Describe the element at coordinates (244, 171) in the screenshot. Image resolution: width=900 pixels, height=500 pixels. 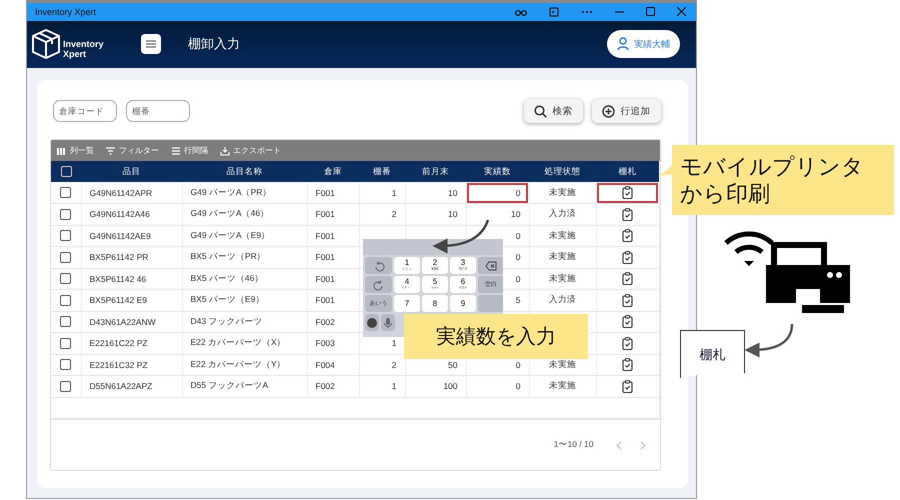
I see `column-header: 品目名称` at that location.